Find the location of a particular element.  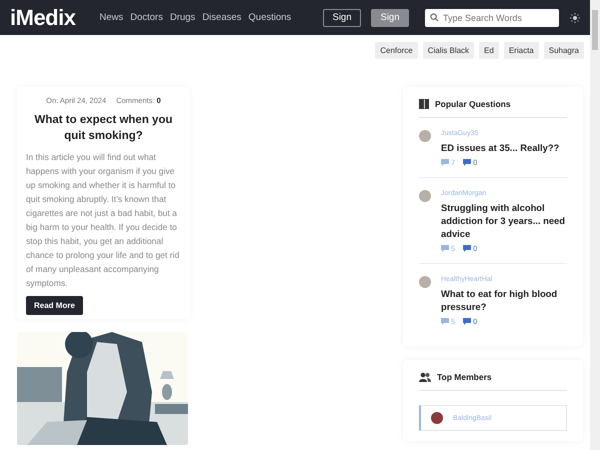

book-icon is located at coordinates (424, 104).